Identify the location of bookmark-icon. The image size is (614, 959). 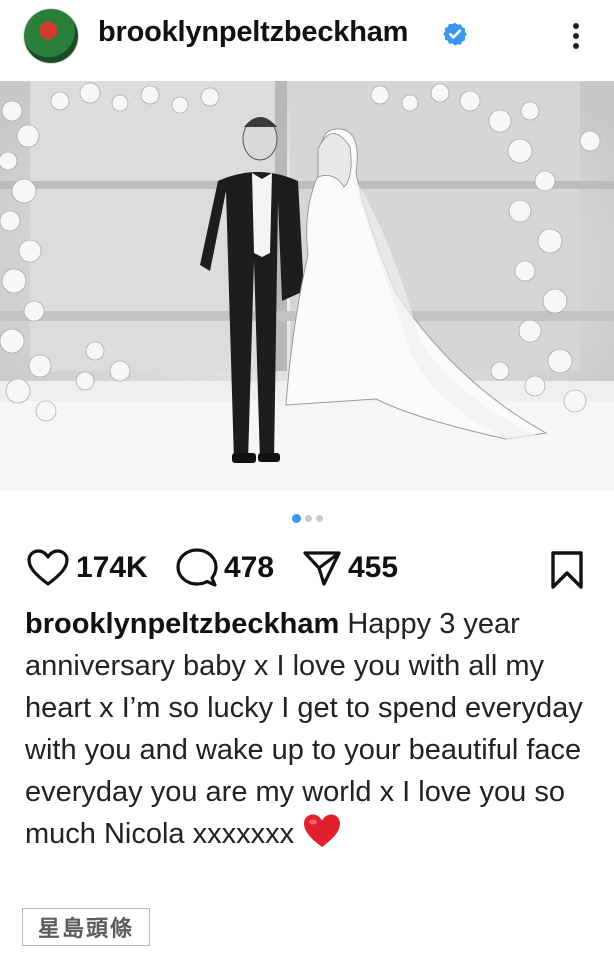
(567, 570).